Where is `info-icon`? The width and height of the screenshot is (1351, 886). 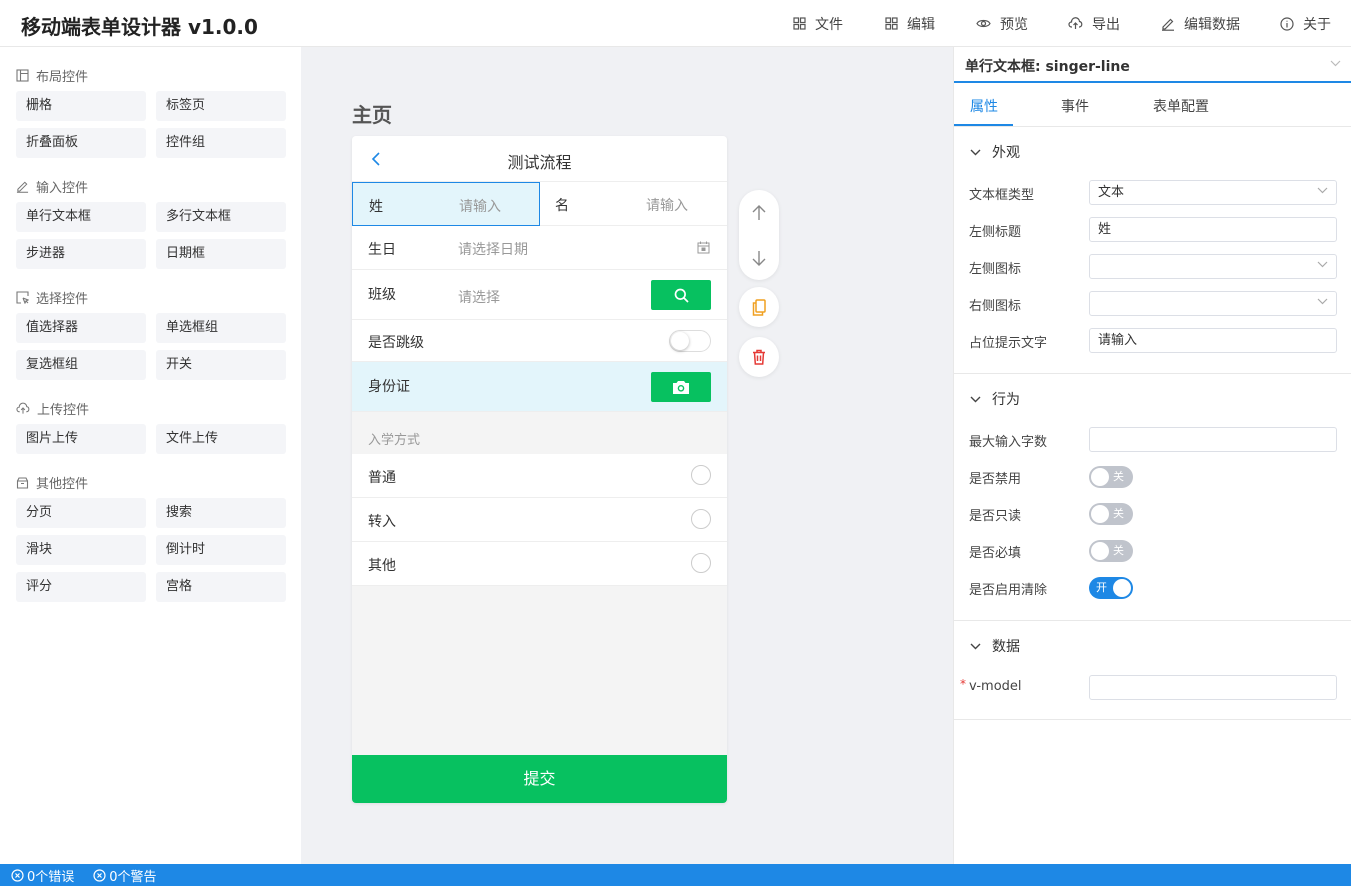
info-icon is located at coordinates (1287, 23).